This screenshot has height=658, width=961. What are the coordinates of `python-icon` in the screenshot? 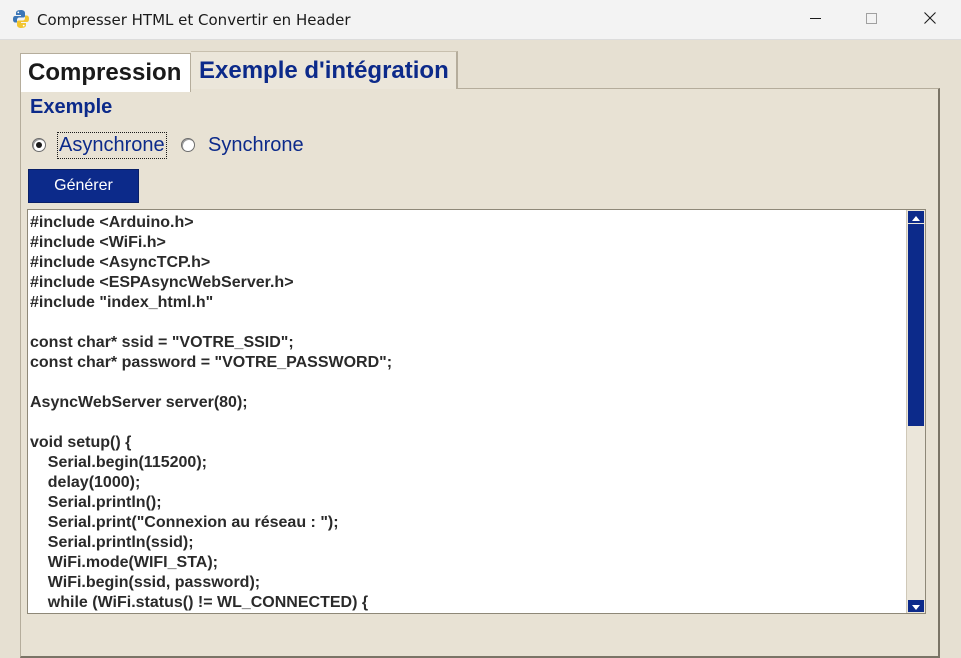 It's located at (21, 19).